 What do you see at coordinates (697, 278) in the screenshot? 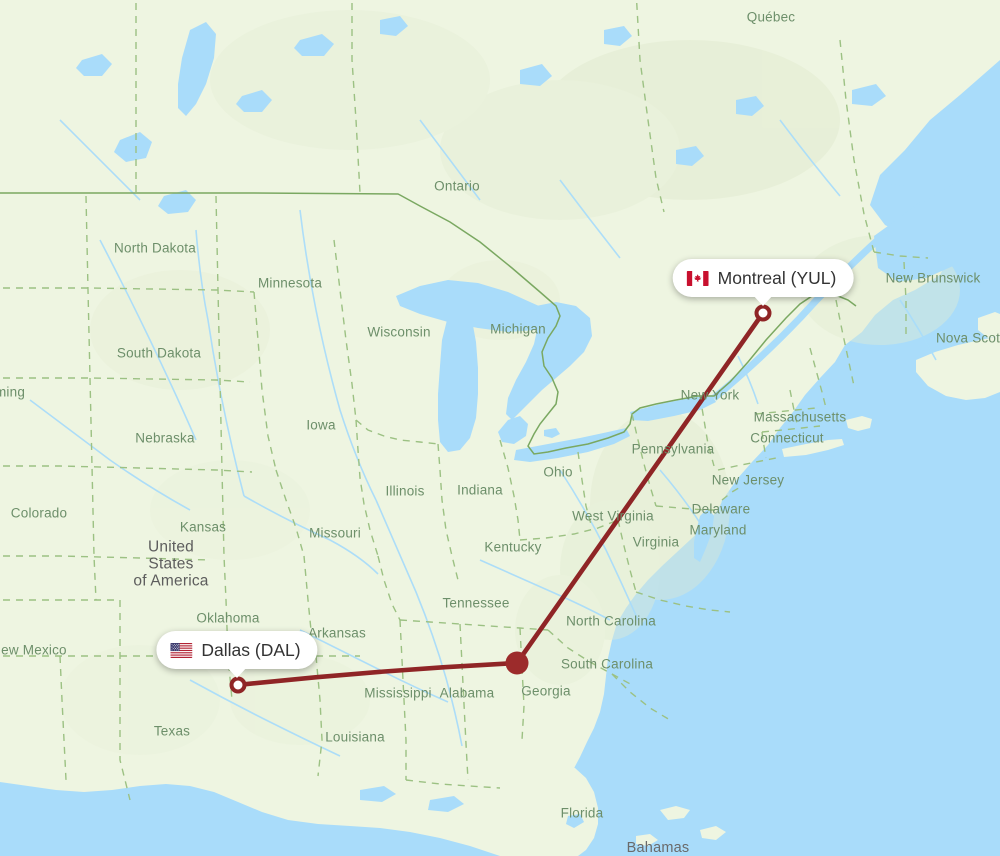
I see `ca-flag-icon` at bounding box center [697, 278].